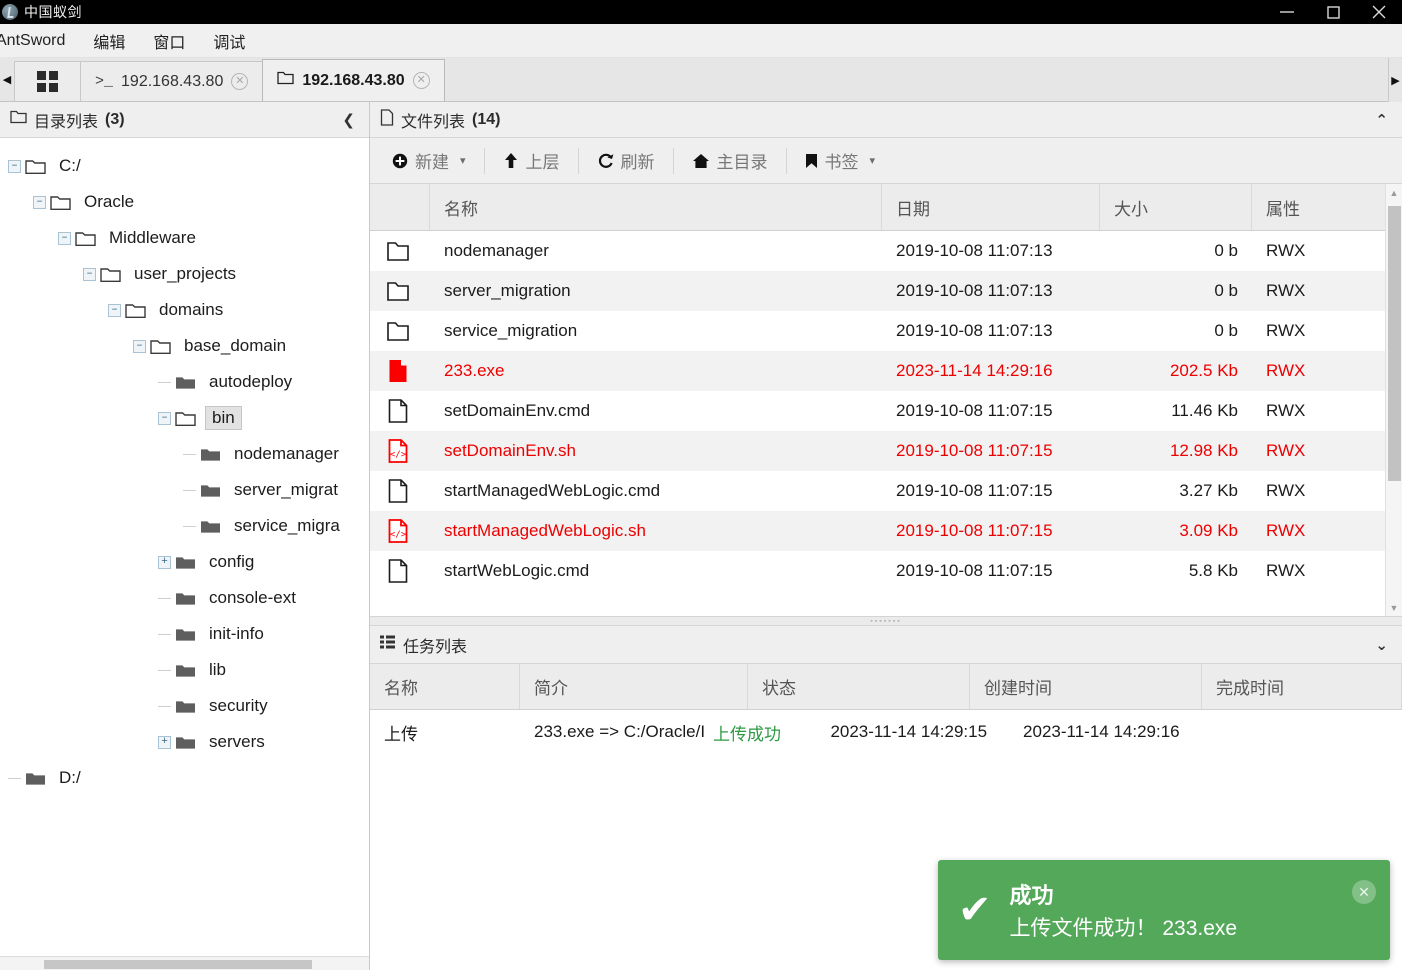  I want to click on sidebar-horizontal-scrollbar, so click(184, 963).